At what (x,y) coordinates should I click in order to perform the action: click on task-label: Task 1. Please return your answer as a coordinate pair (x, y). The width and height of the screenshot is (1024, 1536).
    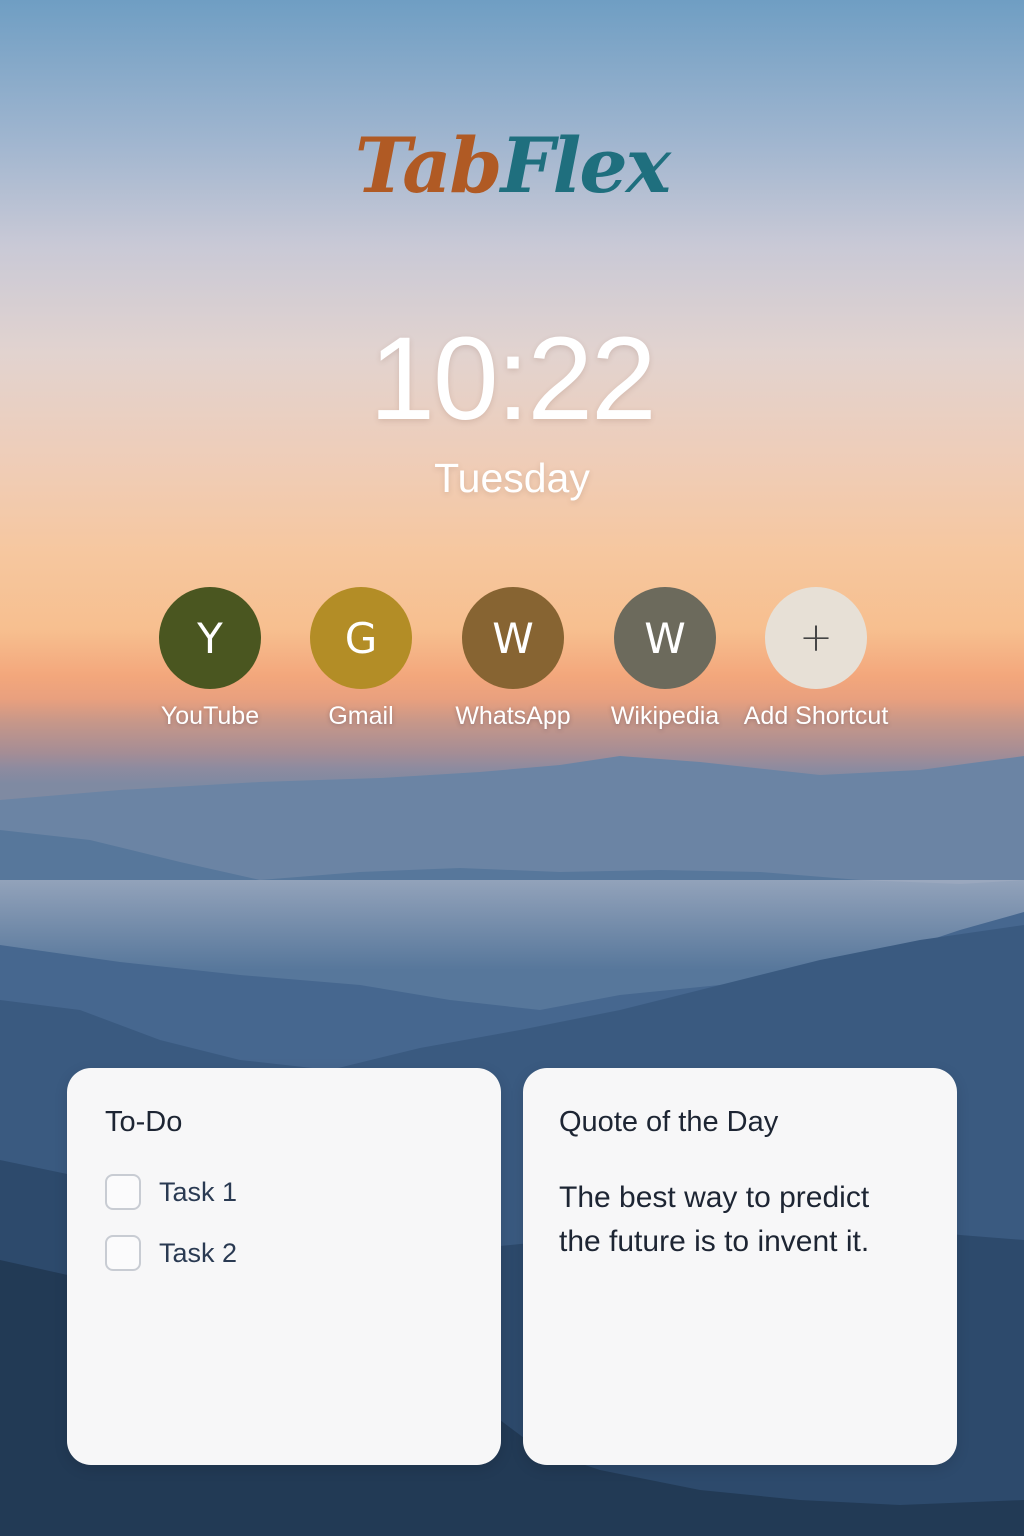
    Looking at the image, I should click on (198, 1191).